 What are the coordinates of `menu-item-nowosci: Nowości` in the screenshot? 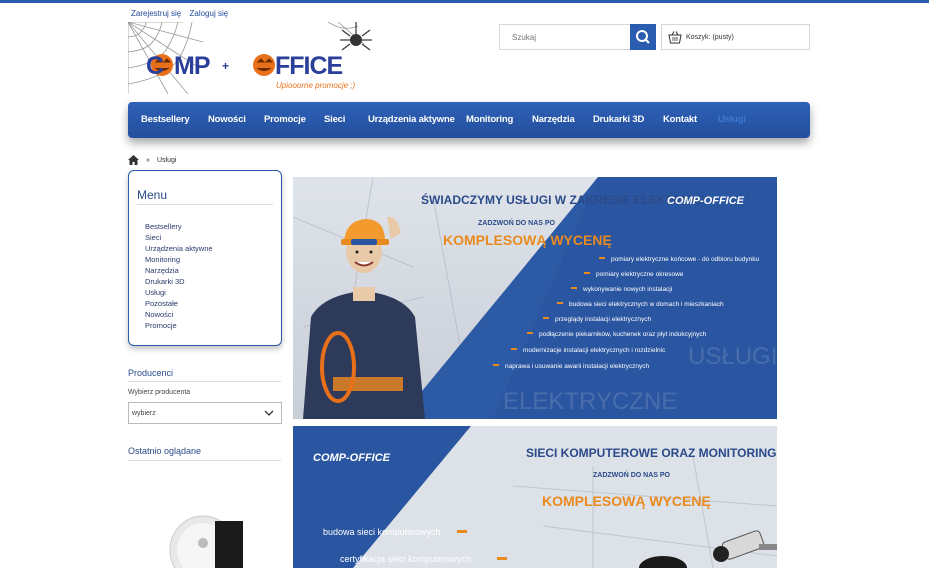 It's located at (179, 314).